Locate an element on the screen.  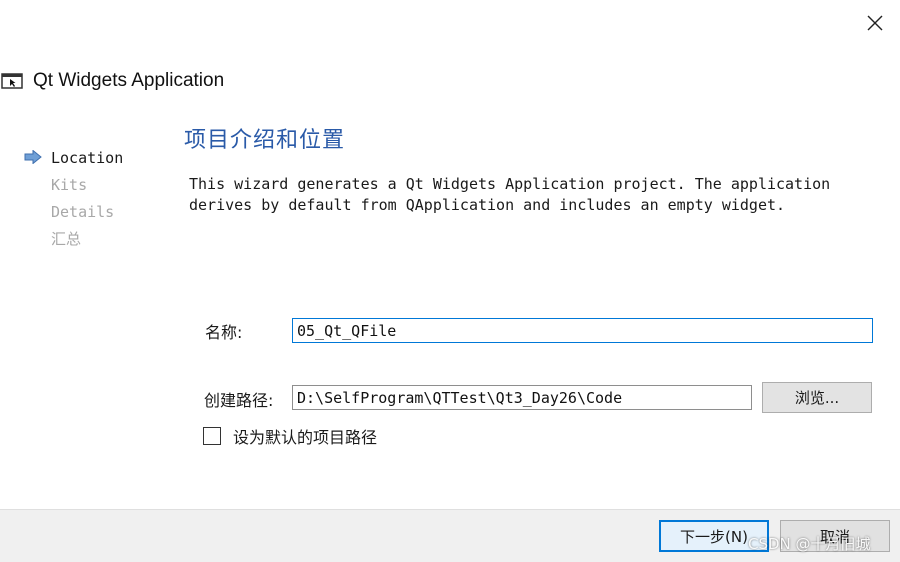
window-title-bar: Qt Widgets Application is located at coordinates (112, 81).